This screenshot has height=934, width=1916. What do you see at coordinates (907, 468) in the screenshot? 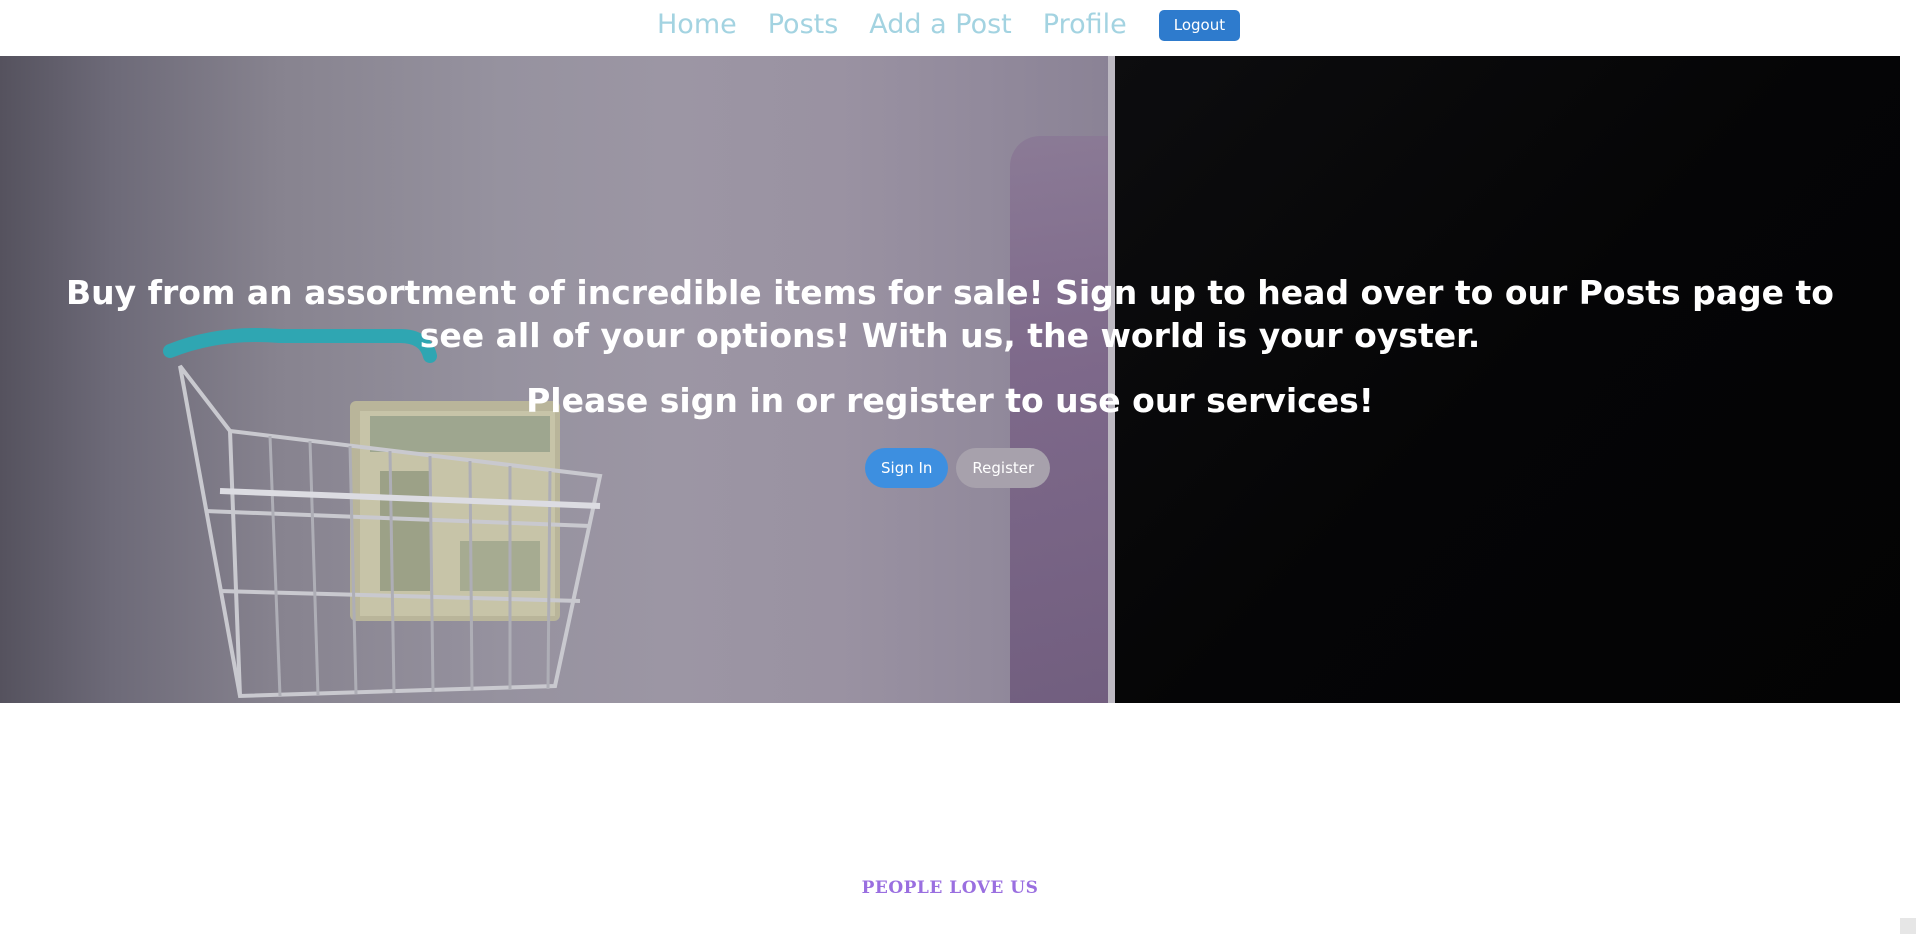
I see `sign-in-button: Sign In` at bounding box center [907, 468].